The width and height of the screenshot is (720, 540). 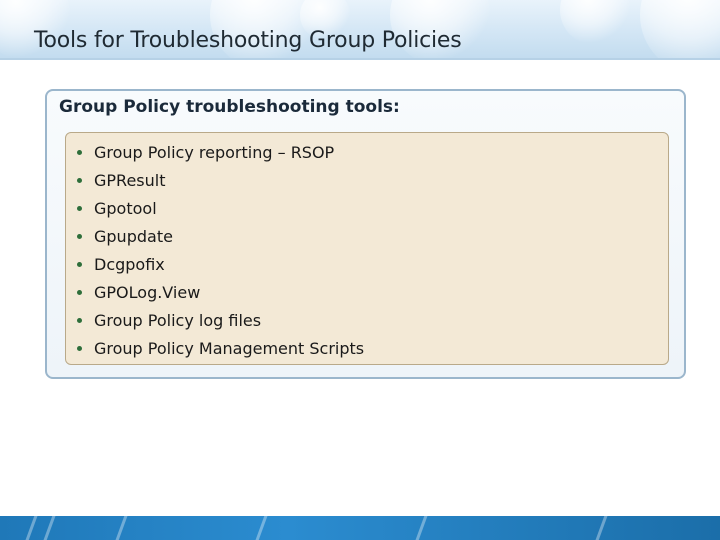 What do you see at coordinates (133, 237) in the screenshot?
I see `list-item-label: Gpupdate` at bounding box center [133, 237].